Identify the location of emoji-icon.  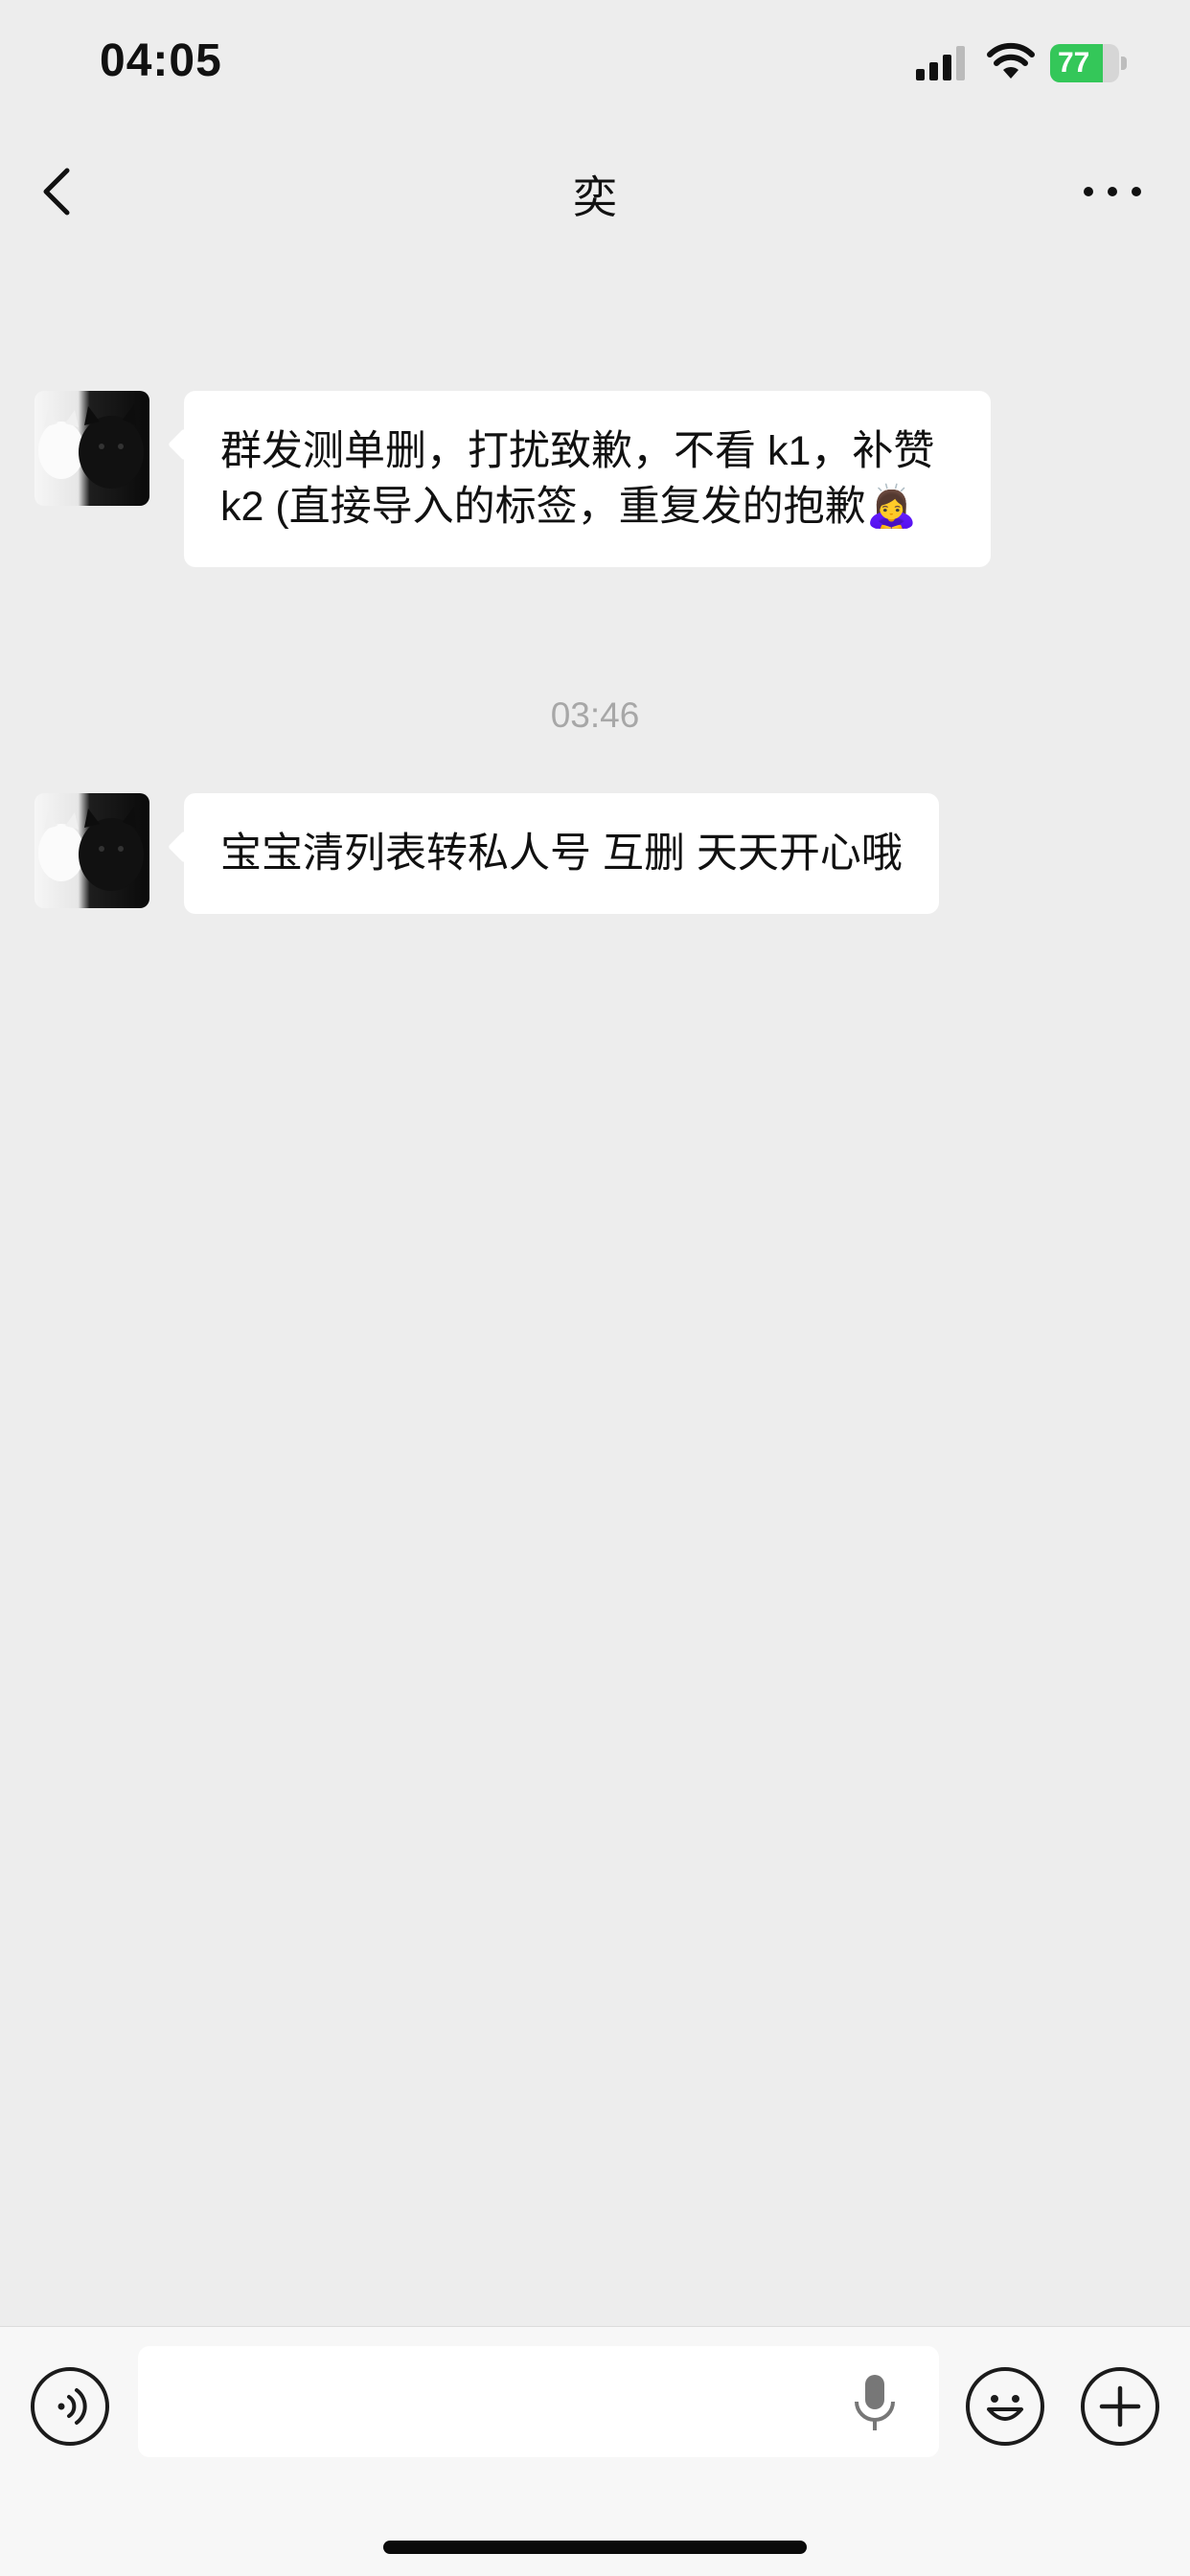
(1005, 2408).